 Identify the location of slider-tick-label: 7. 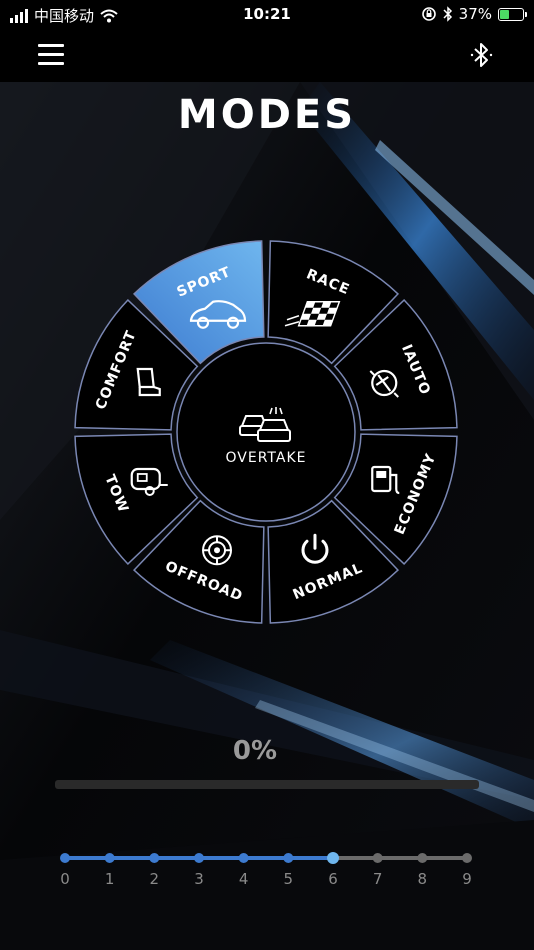
(378, 879).